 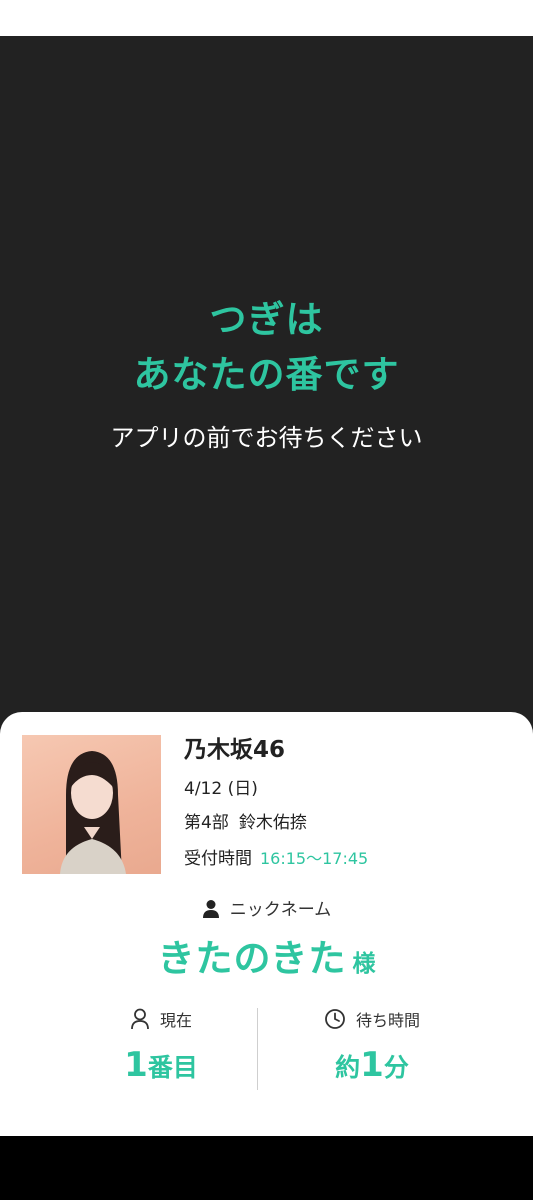 I want to click on nickname-row: きたのきた様, so click(x=266, y=959).